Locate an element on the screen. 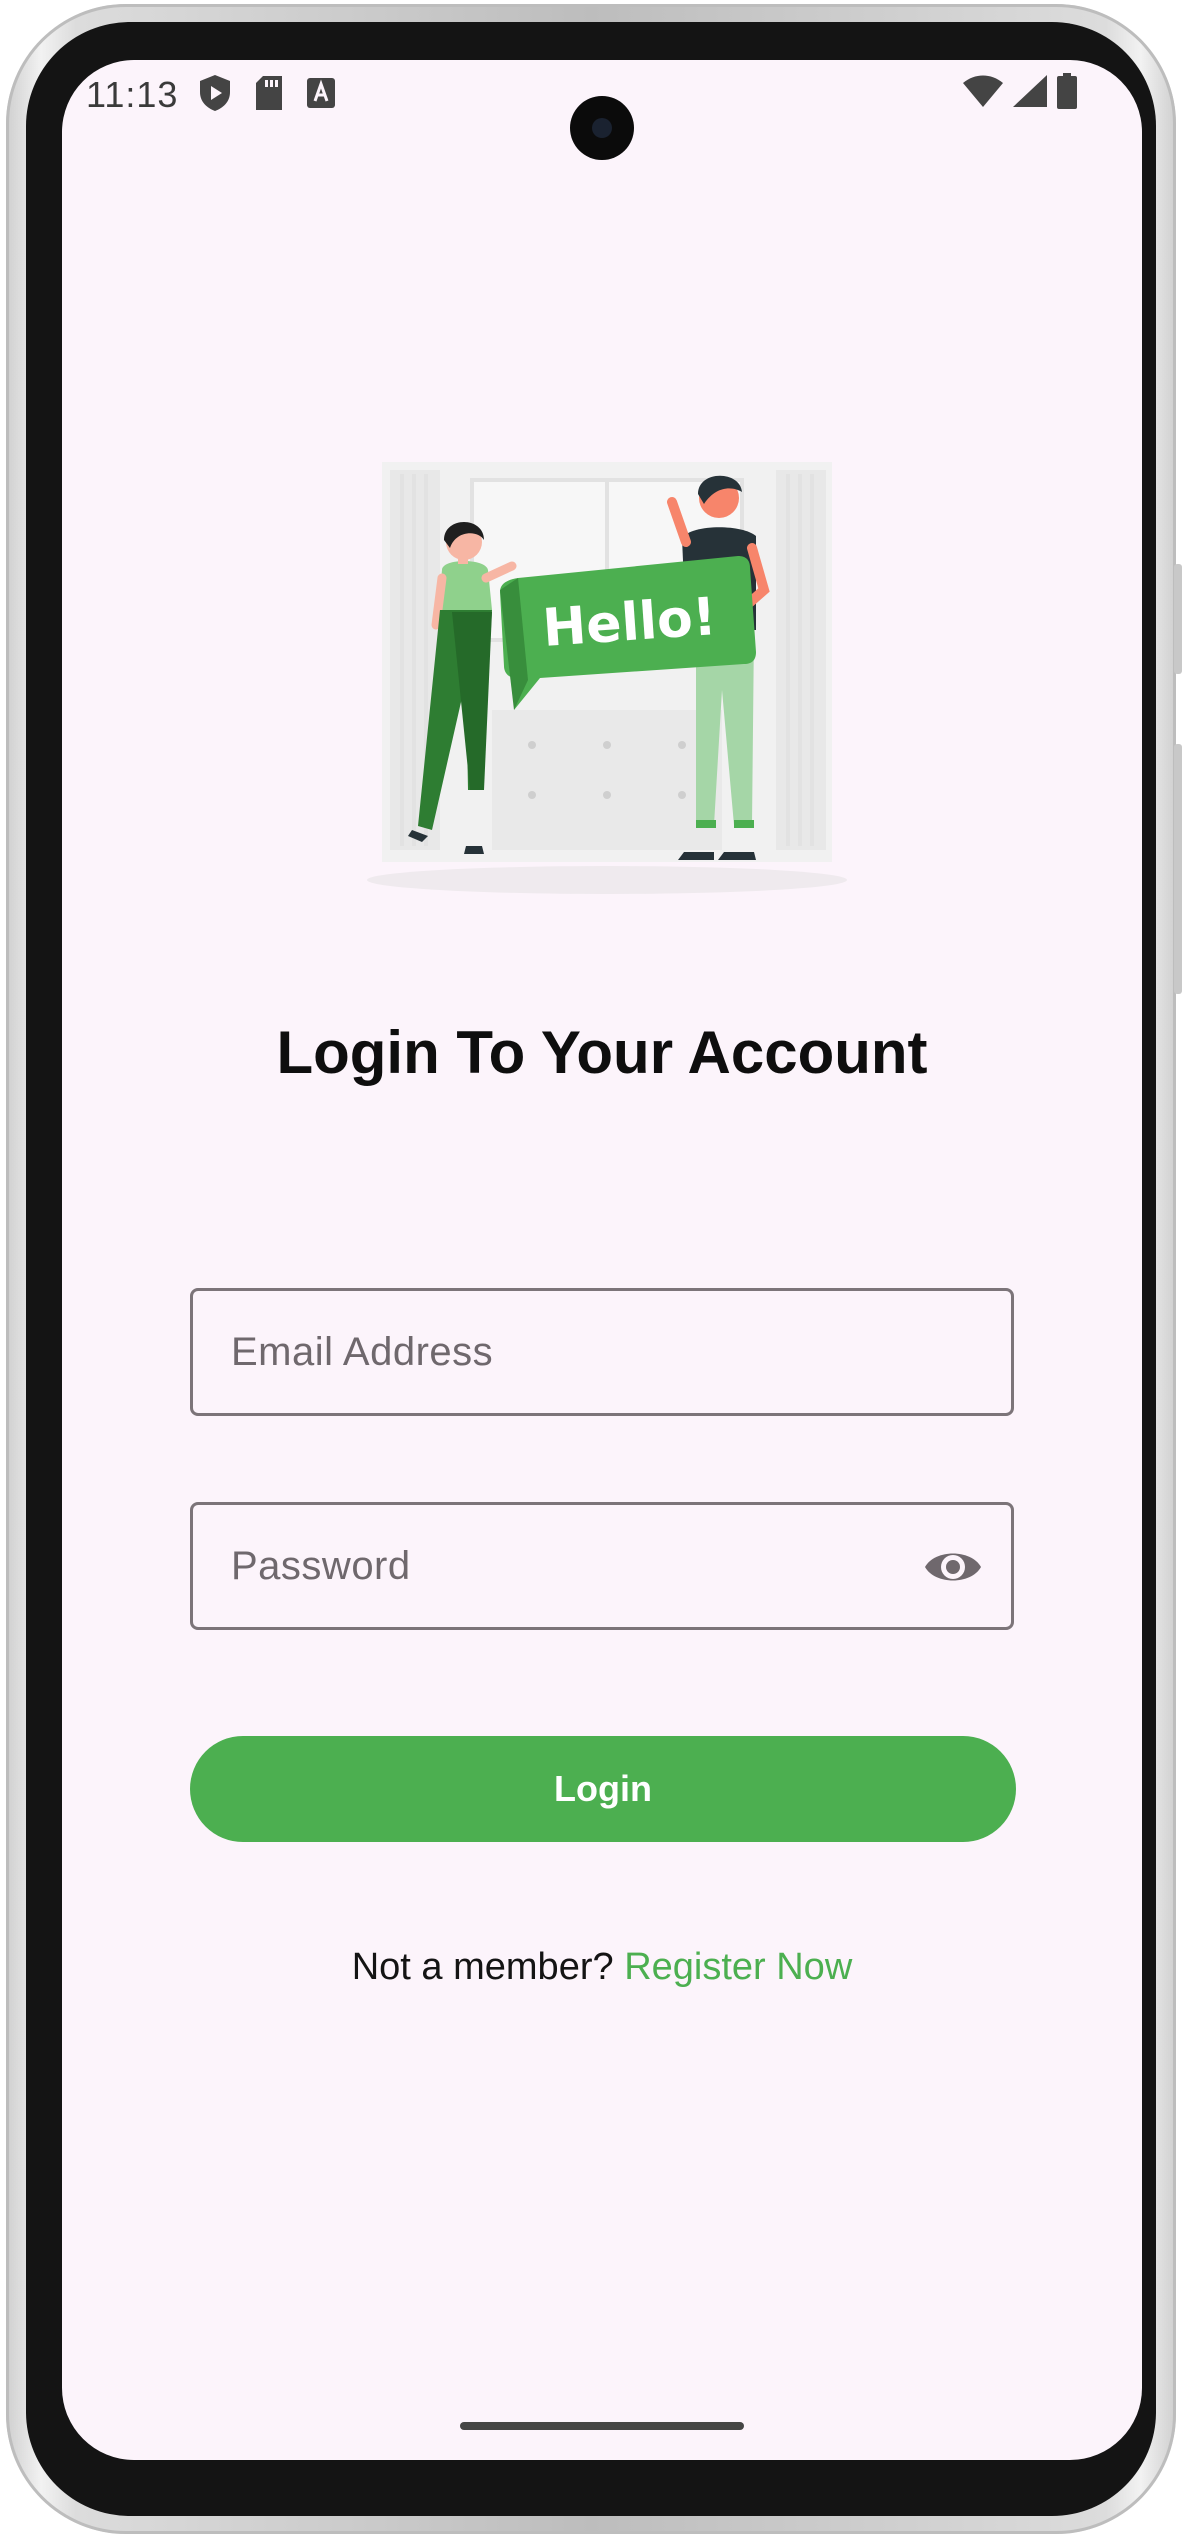  sd-card-icon is located at coordinates (269, 93).